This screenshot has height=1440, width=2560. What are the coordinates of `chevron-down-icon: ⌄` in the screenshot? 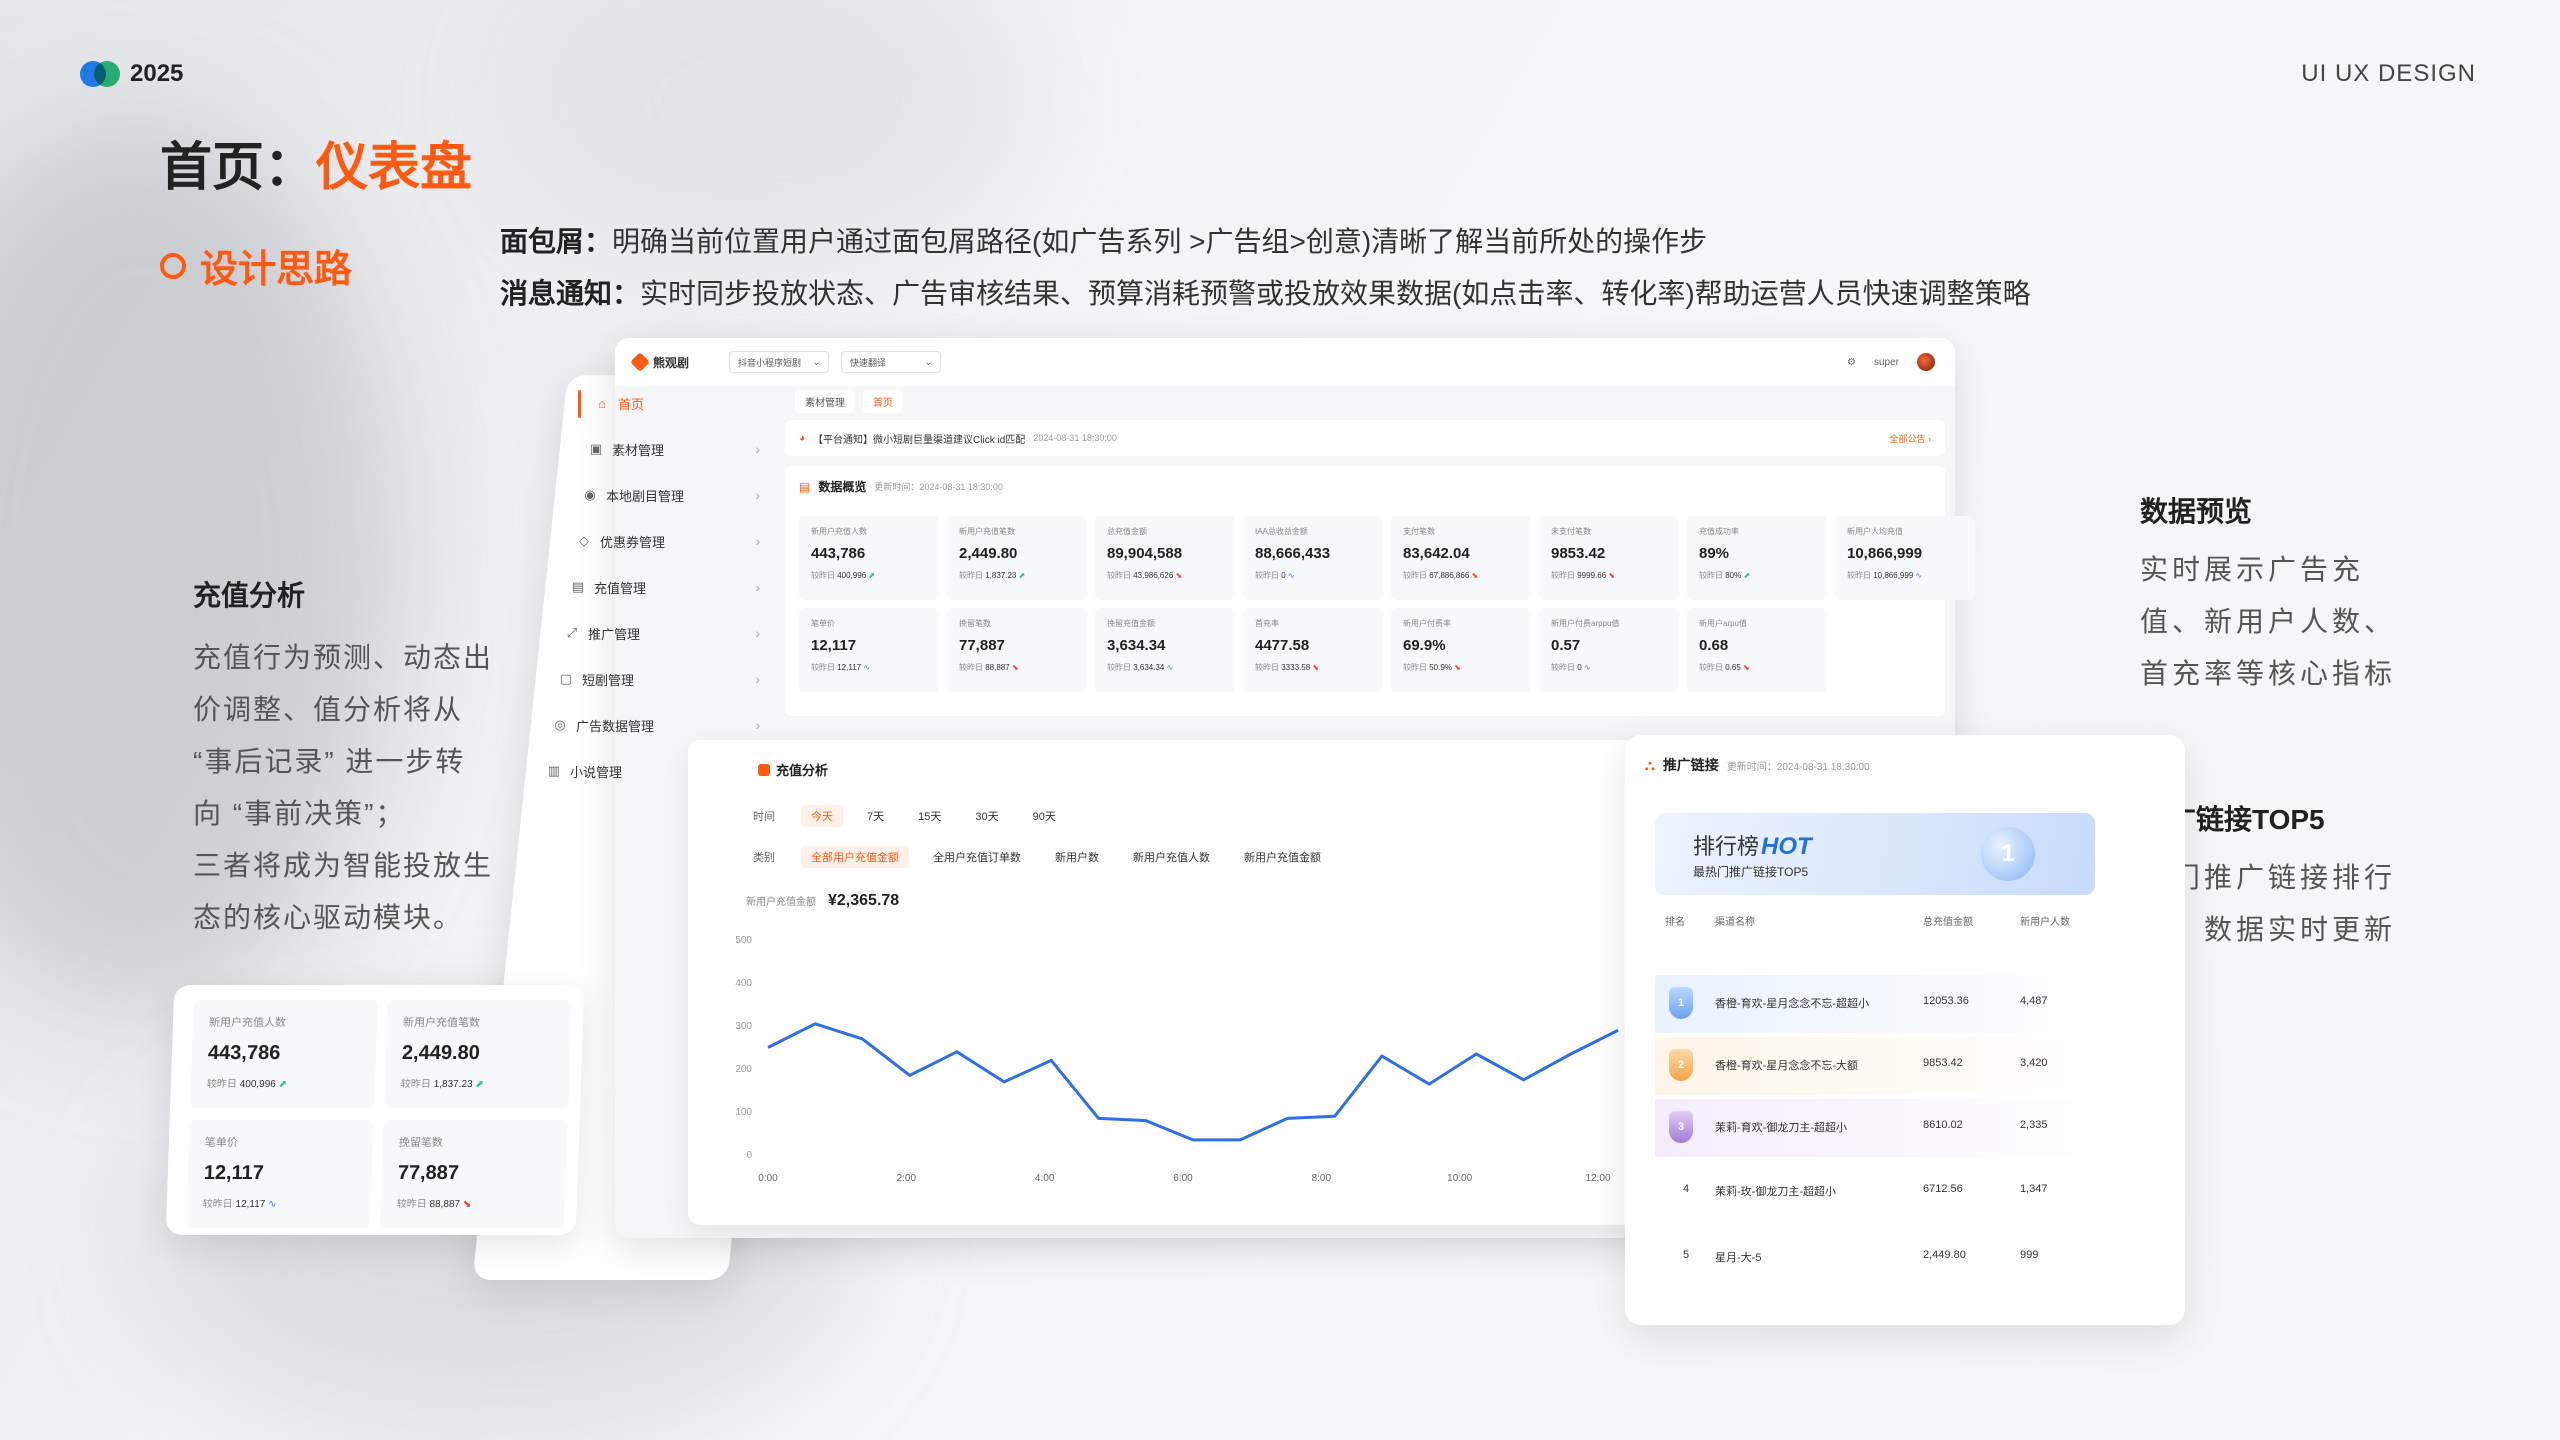 It's located at (928, 361).